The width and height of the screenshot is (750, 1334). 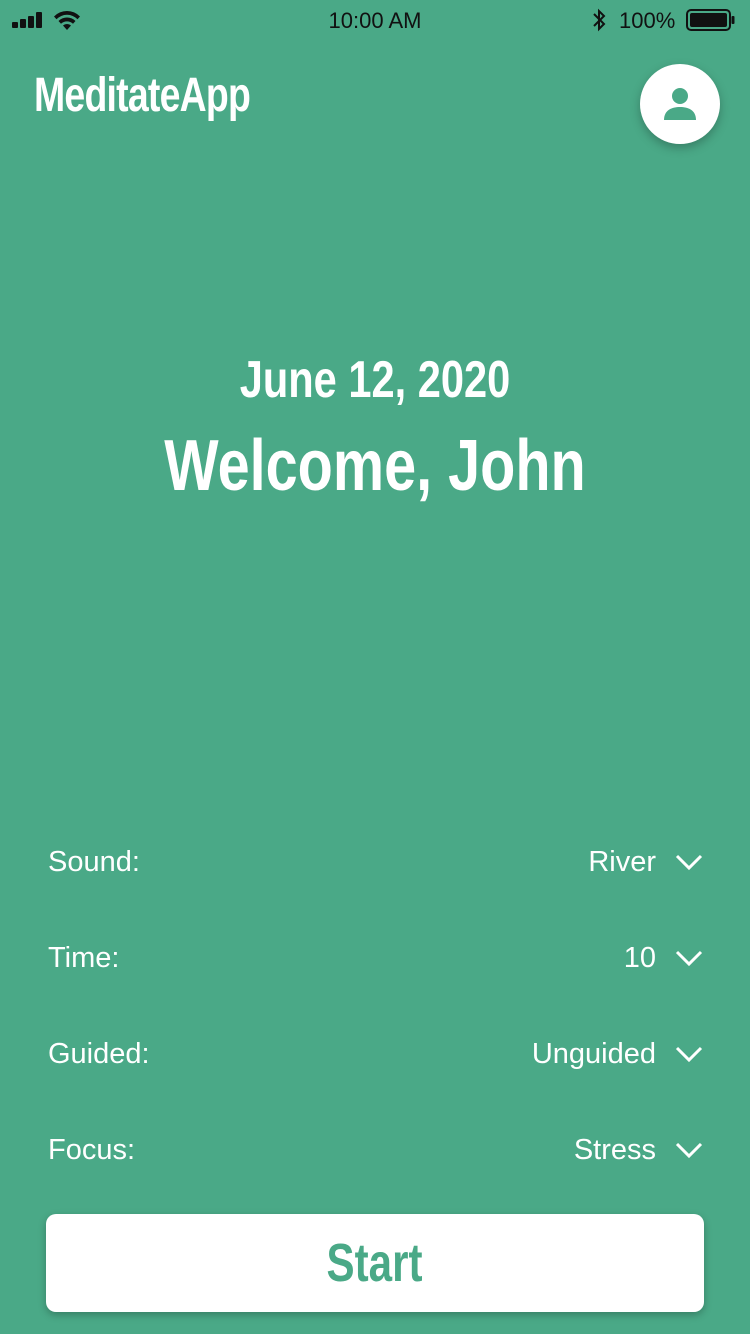 I want to click on sound-select-value: River, so click(x=622, y=862).